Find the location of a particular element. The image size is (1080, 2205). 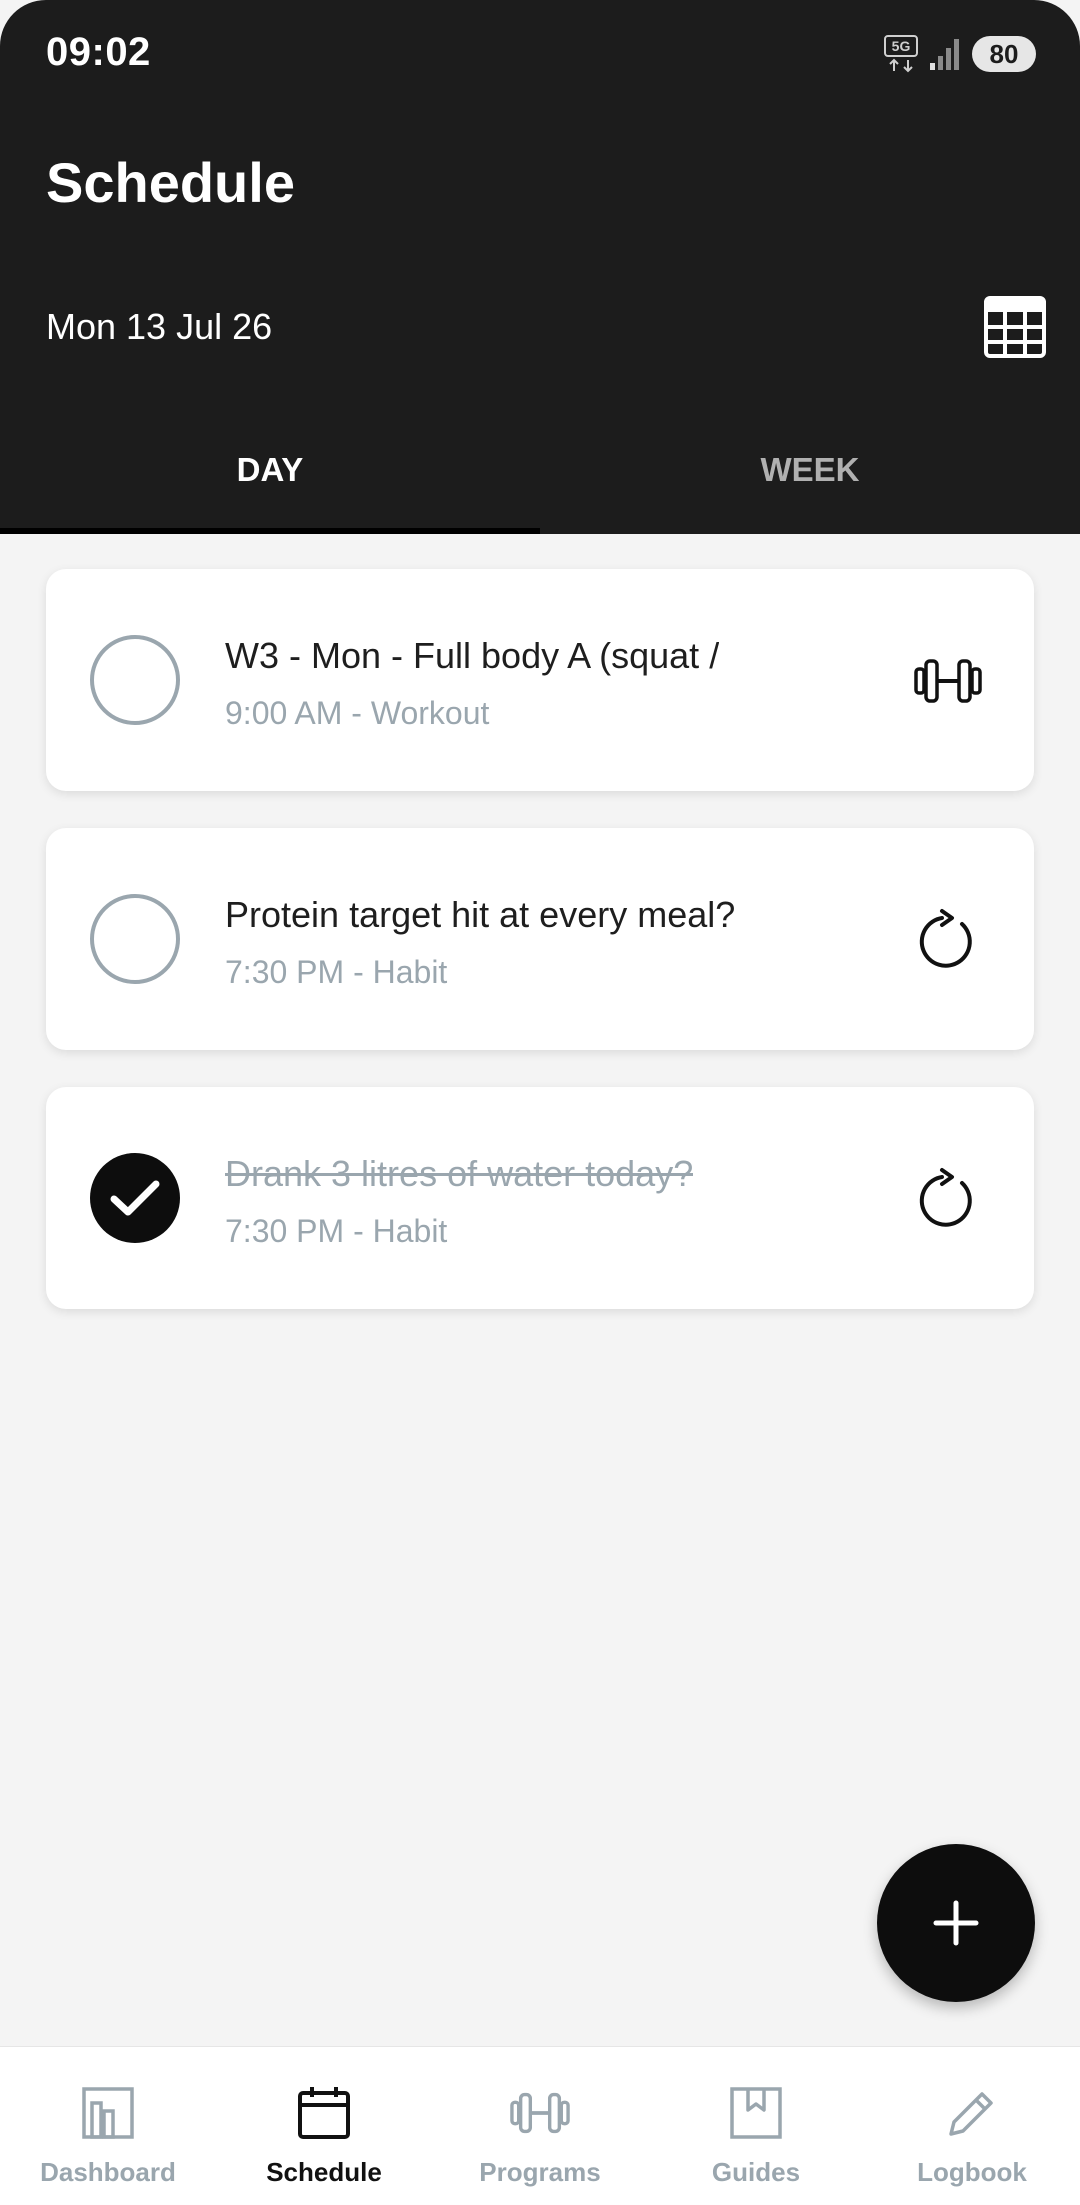

nav-item-logbook: Logbook is located at coordinates (972, 2126).